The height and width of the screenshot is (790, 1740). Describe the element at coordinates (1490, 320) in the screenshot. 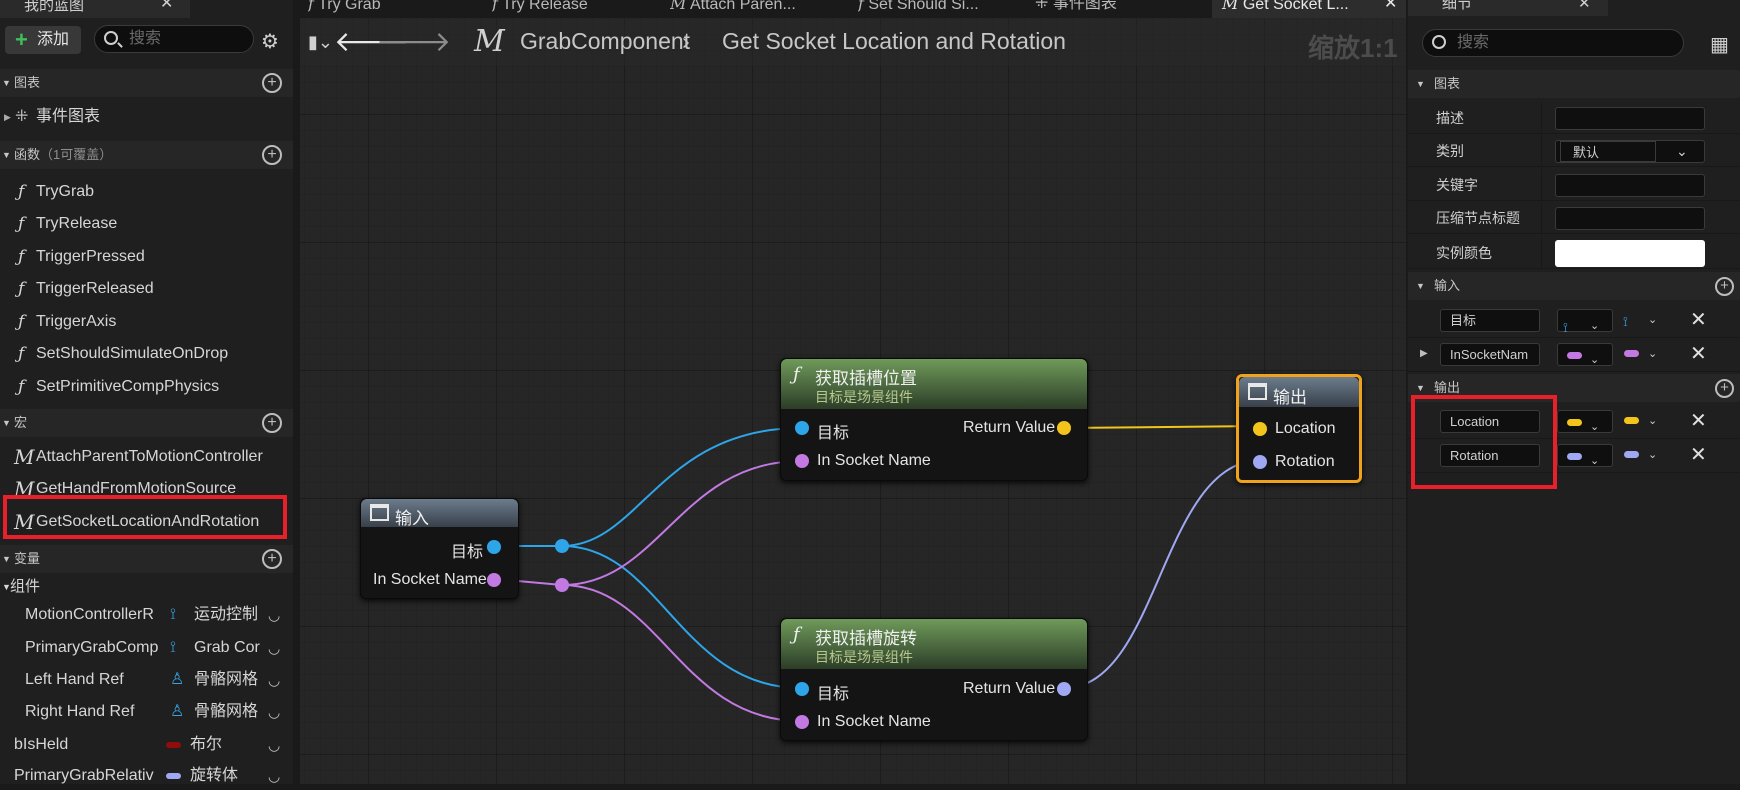

I see `input-name-field: 目标` at that location.